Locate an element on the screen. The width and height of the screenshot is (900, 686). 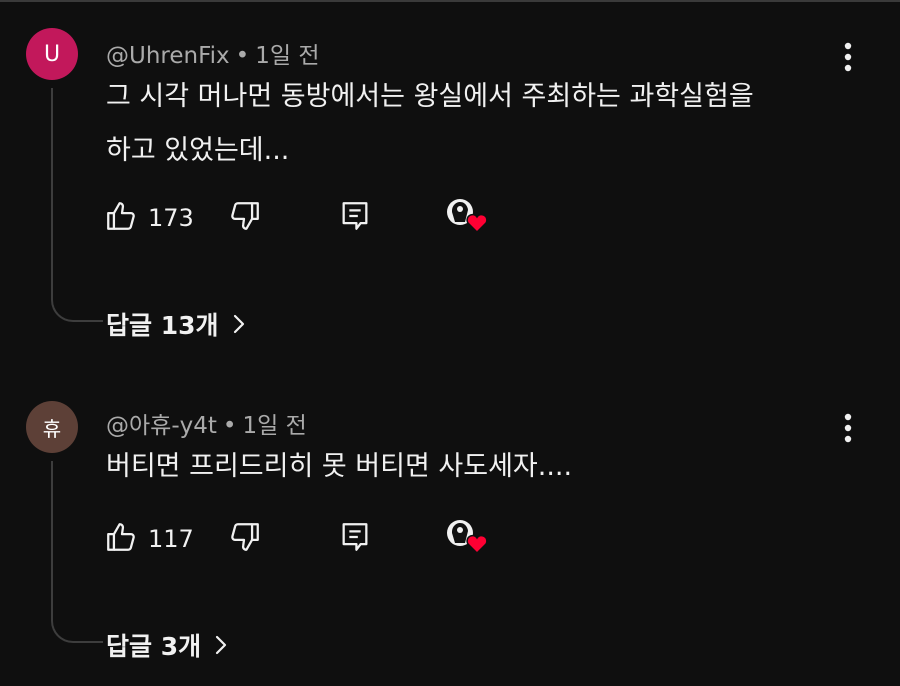
avatar-letter: U is located at coordinates (52, 54).